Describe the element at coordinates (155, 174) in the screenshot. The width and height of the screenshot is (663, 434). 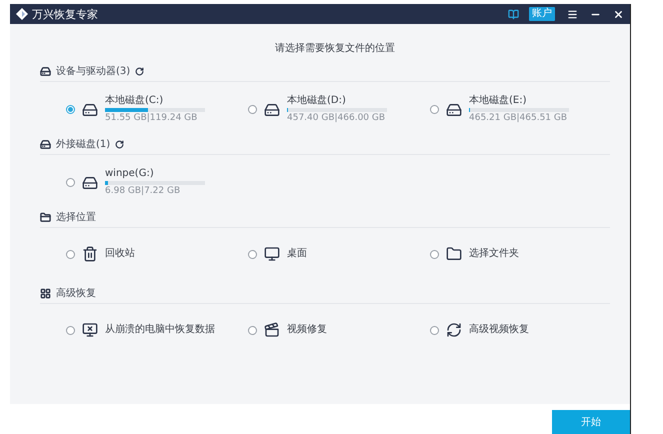
I see `drive-name: winpe(G:)` at that location.